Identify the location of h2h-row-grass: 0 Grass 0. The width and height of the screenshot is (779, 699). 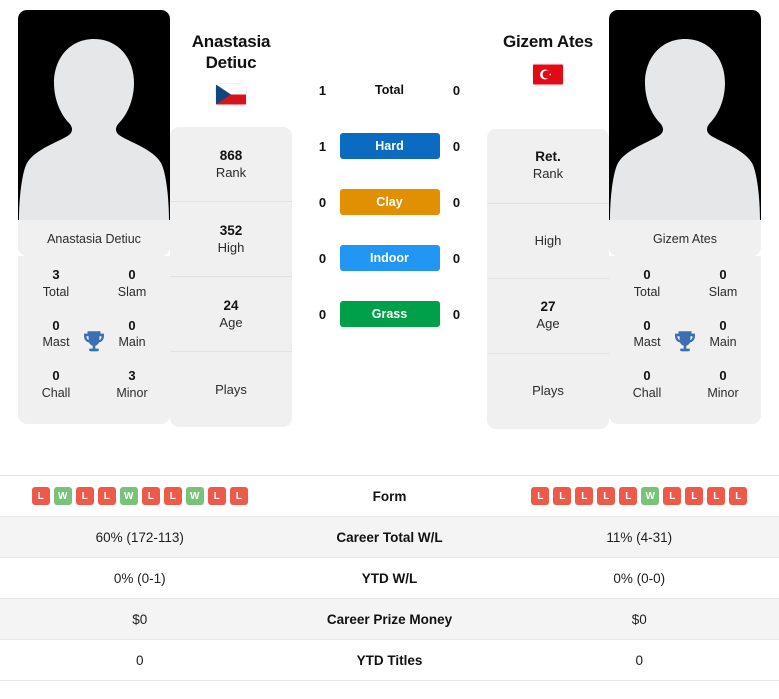
(389, 314).